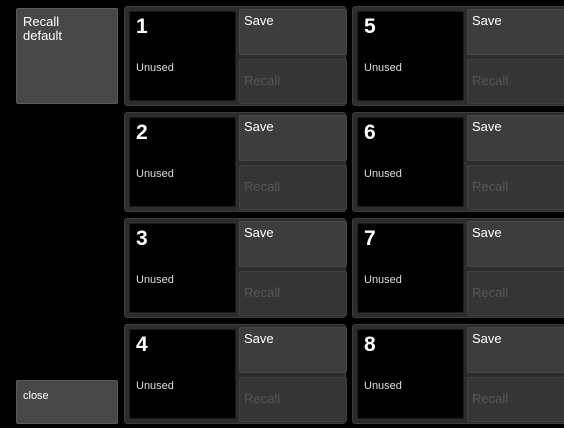  Describe the element at coordinates (293, 187) in the screenshot. I see `recall-button-2: Recall` at that location.